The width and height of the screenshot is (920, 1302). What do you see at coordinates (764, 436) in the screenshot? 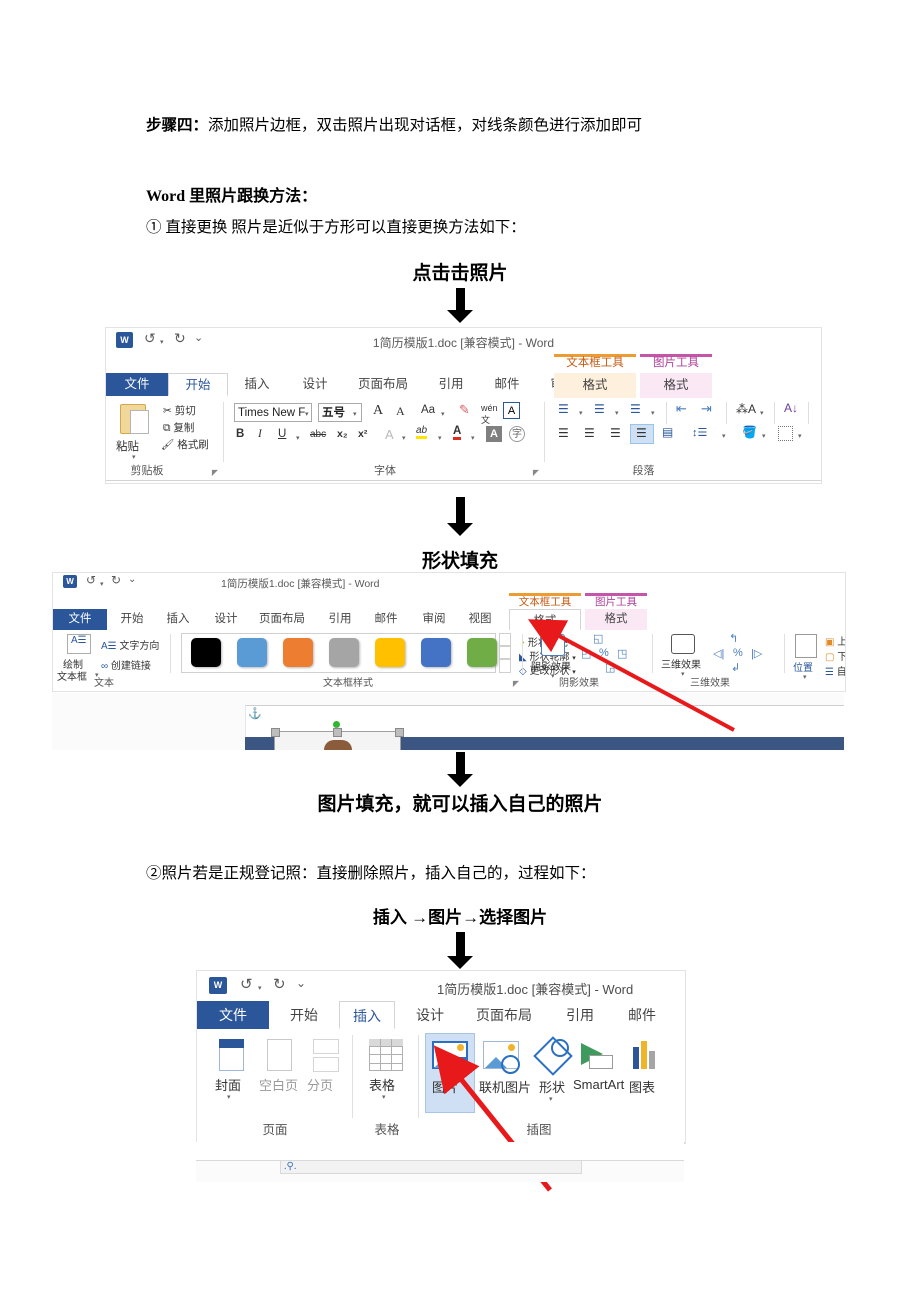
I see `shading-caret-icon: ▾` at bounding box center [764, 436].